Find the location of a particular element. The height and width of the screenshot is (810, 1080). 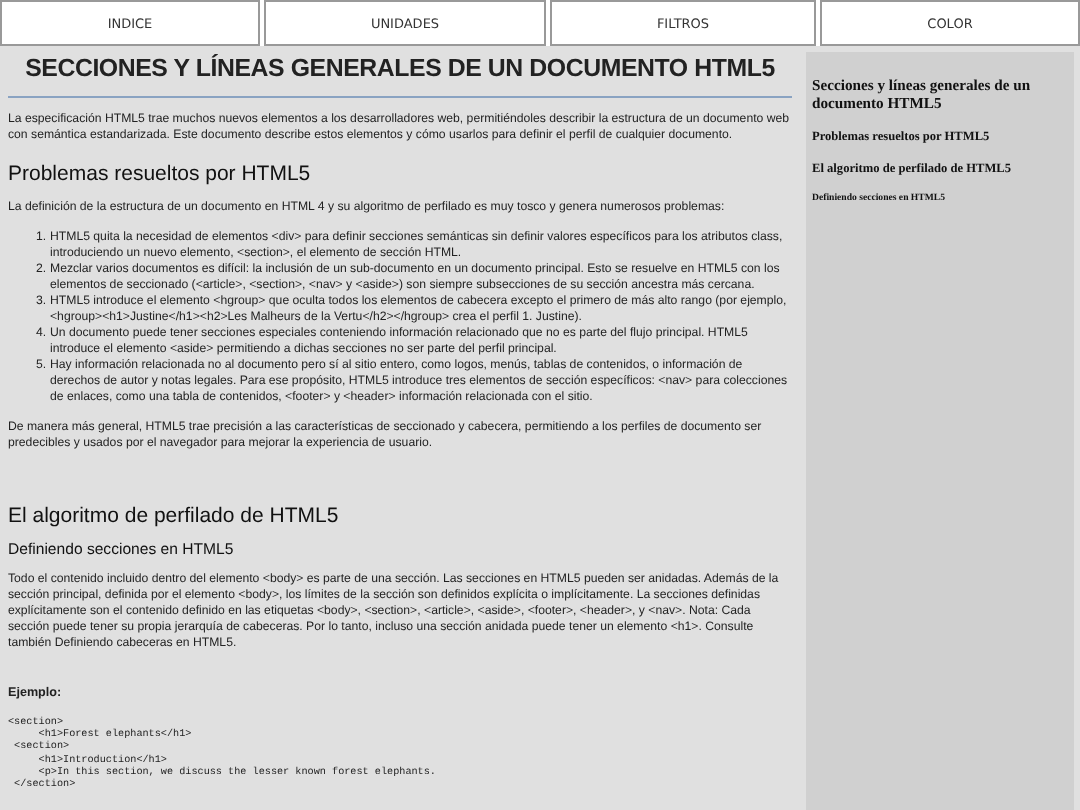

section-heading: El algoritmo de perfilado de HTML5 is located at coordinates (174, 516).